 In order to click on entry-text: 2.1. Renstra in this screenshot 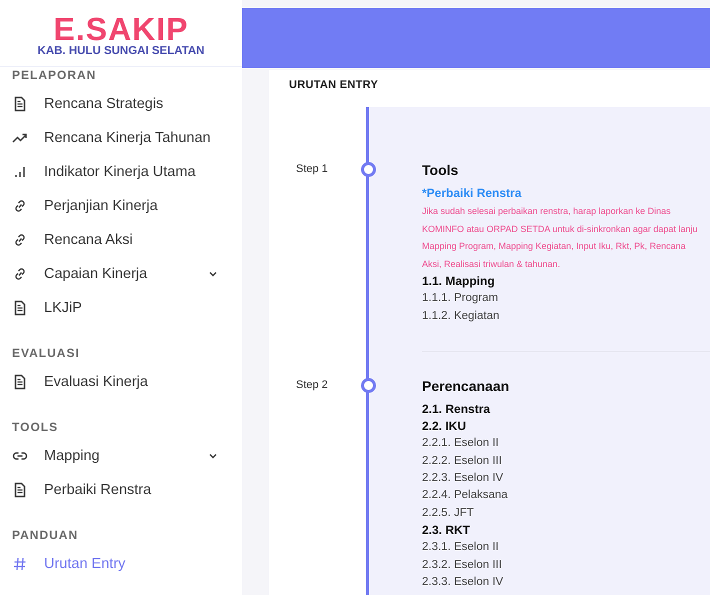, I will do `click(457, 409)`.